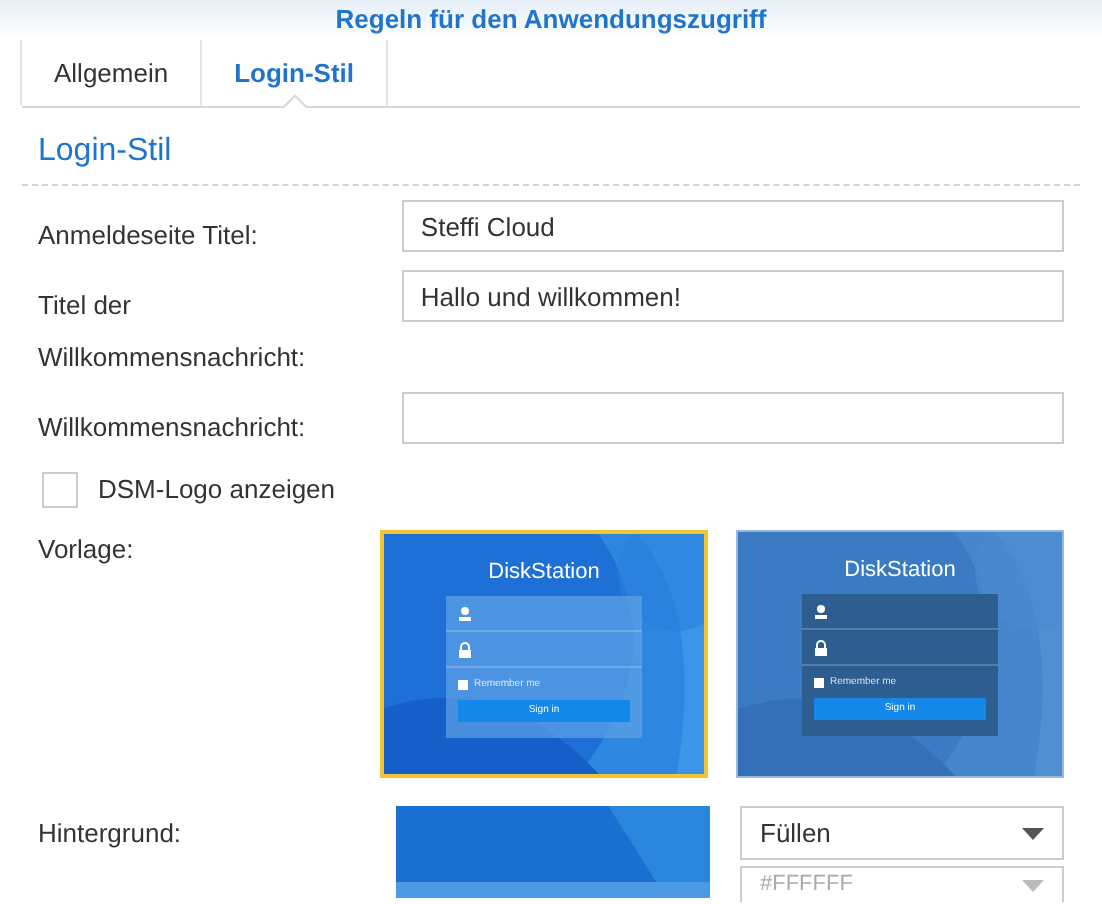 Image resolution: width=1102 pixels, height=904 pixels. I want to click on field-label: Vorlage:, so click(87, 550).